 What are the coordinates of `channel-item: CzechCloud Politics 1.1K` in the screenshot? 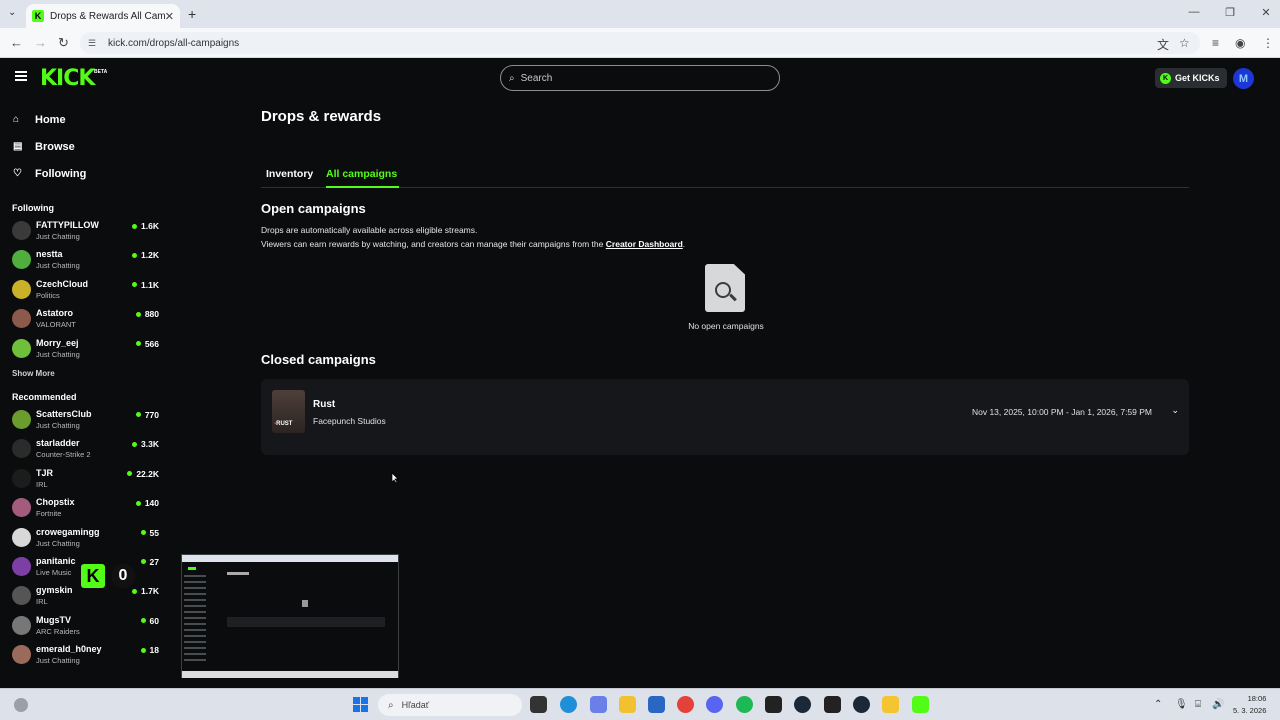 It's located at (84, 292).